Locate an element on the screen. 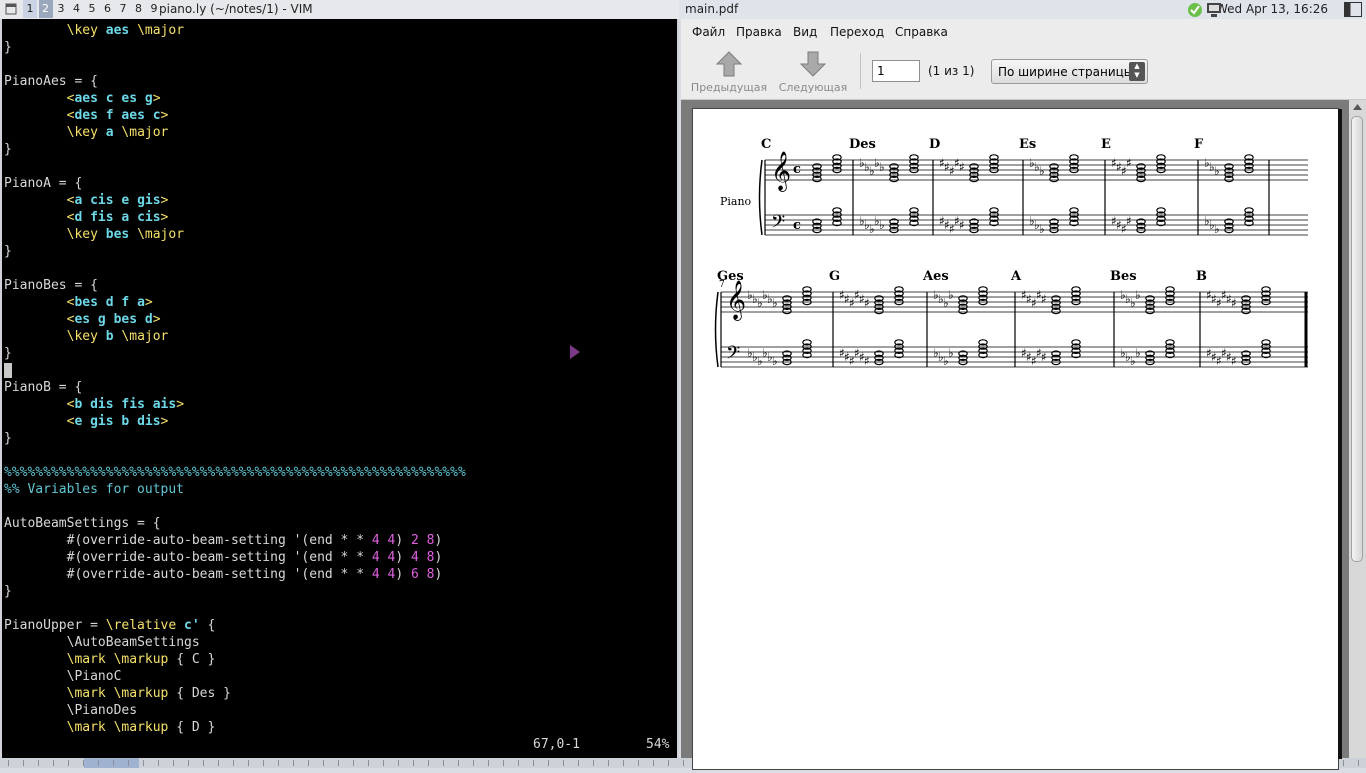  menu-file: Файл is located at coordinates (708, 32).